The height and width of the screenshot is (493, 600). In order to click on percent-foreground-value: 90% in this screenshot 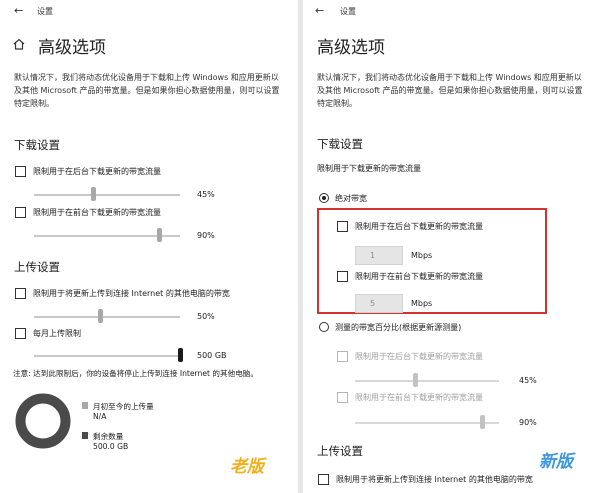, I will do `click(528, 422)`.